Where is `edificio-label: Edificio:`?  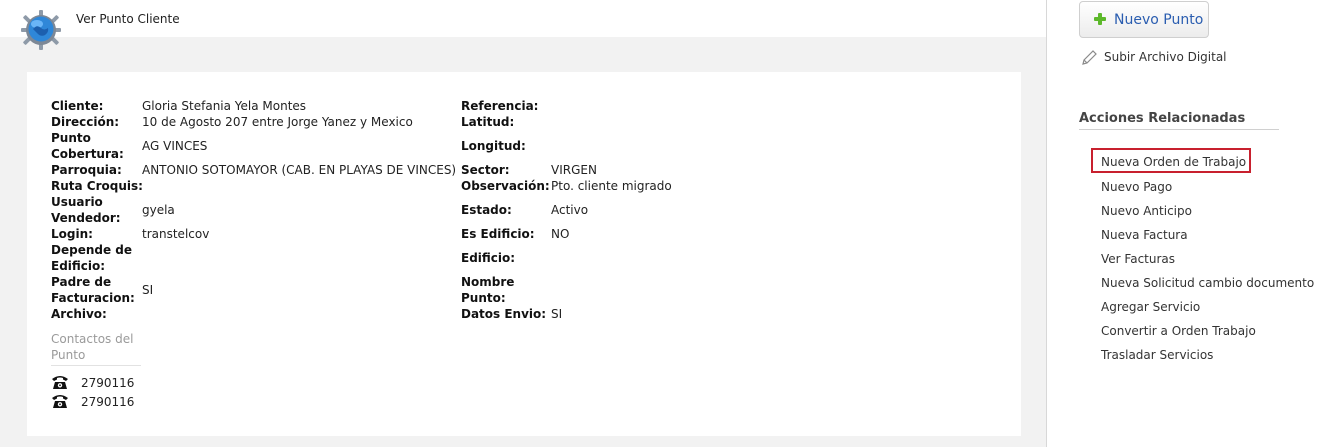 edificio-label: Edificio: is located at coordinates (488, 258).